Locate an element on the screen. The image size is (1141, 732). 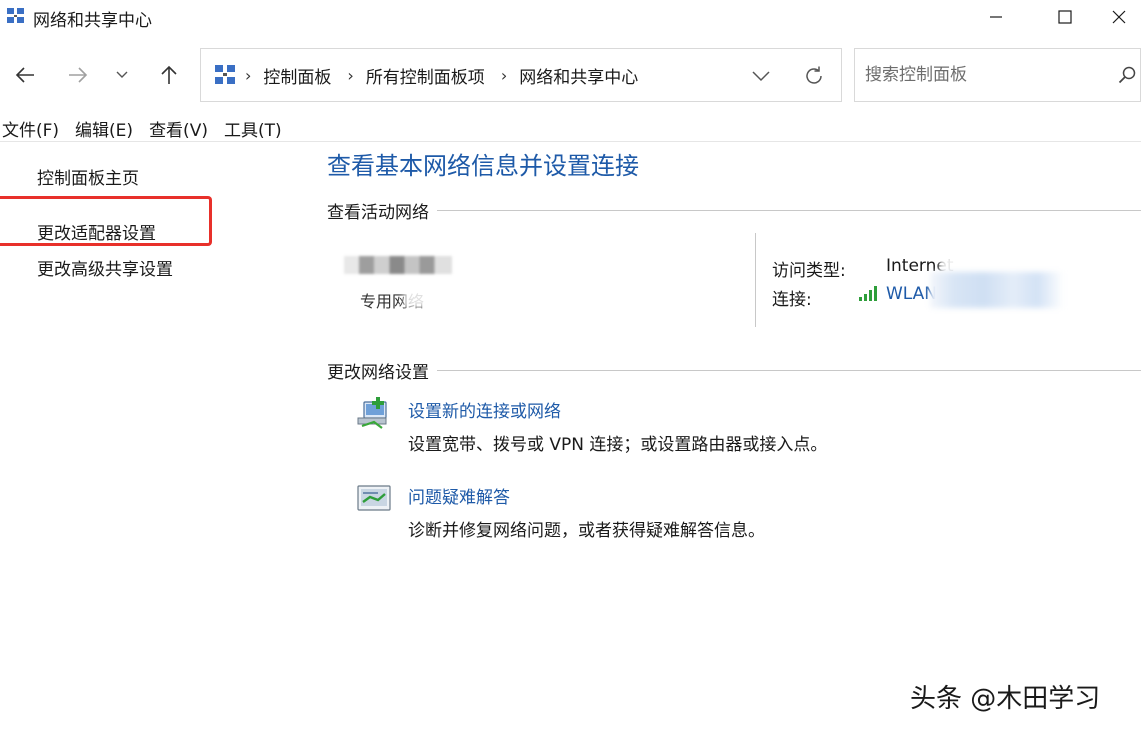
minimize-button is located at coordinates (996, 17).